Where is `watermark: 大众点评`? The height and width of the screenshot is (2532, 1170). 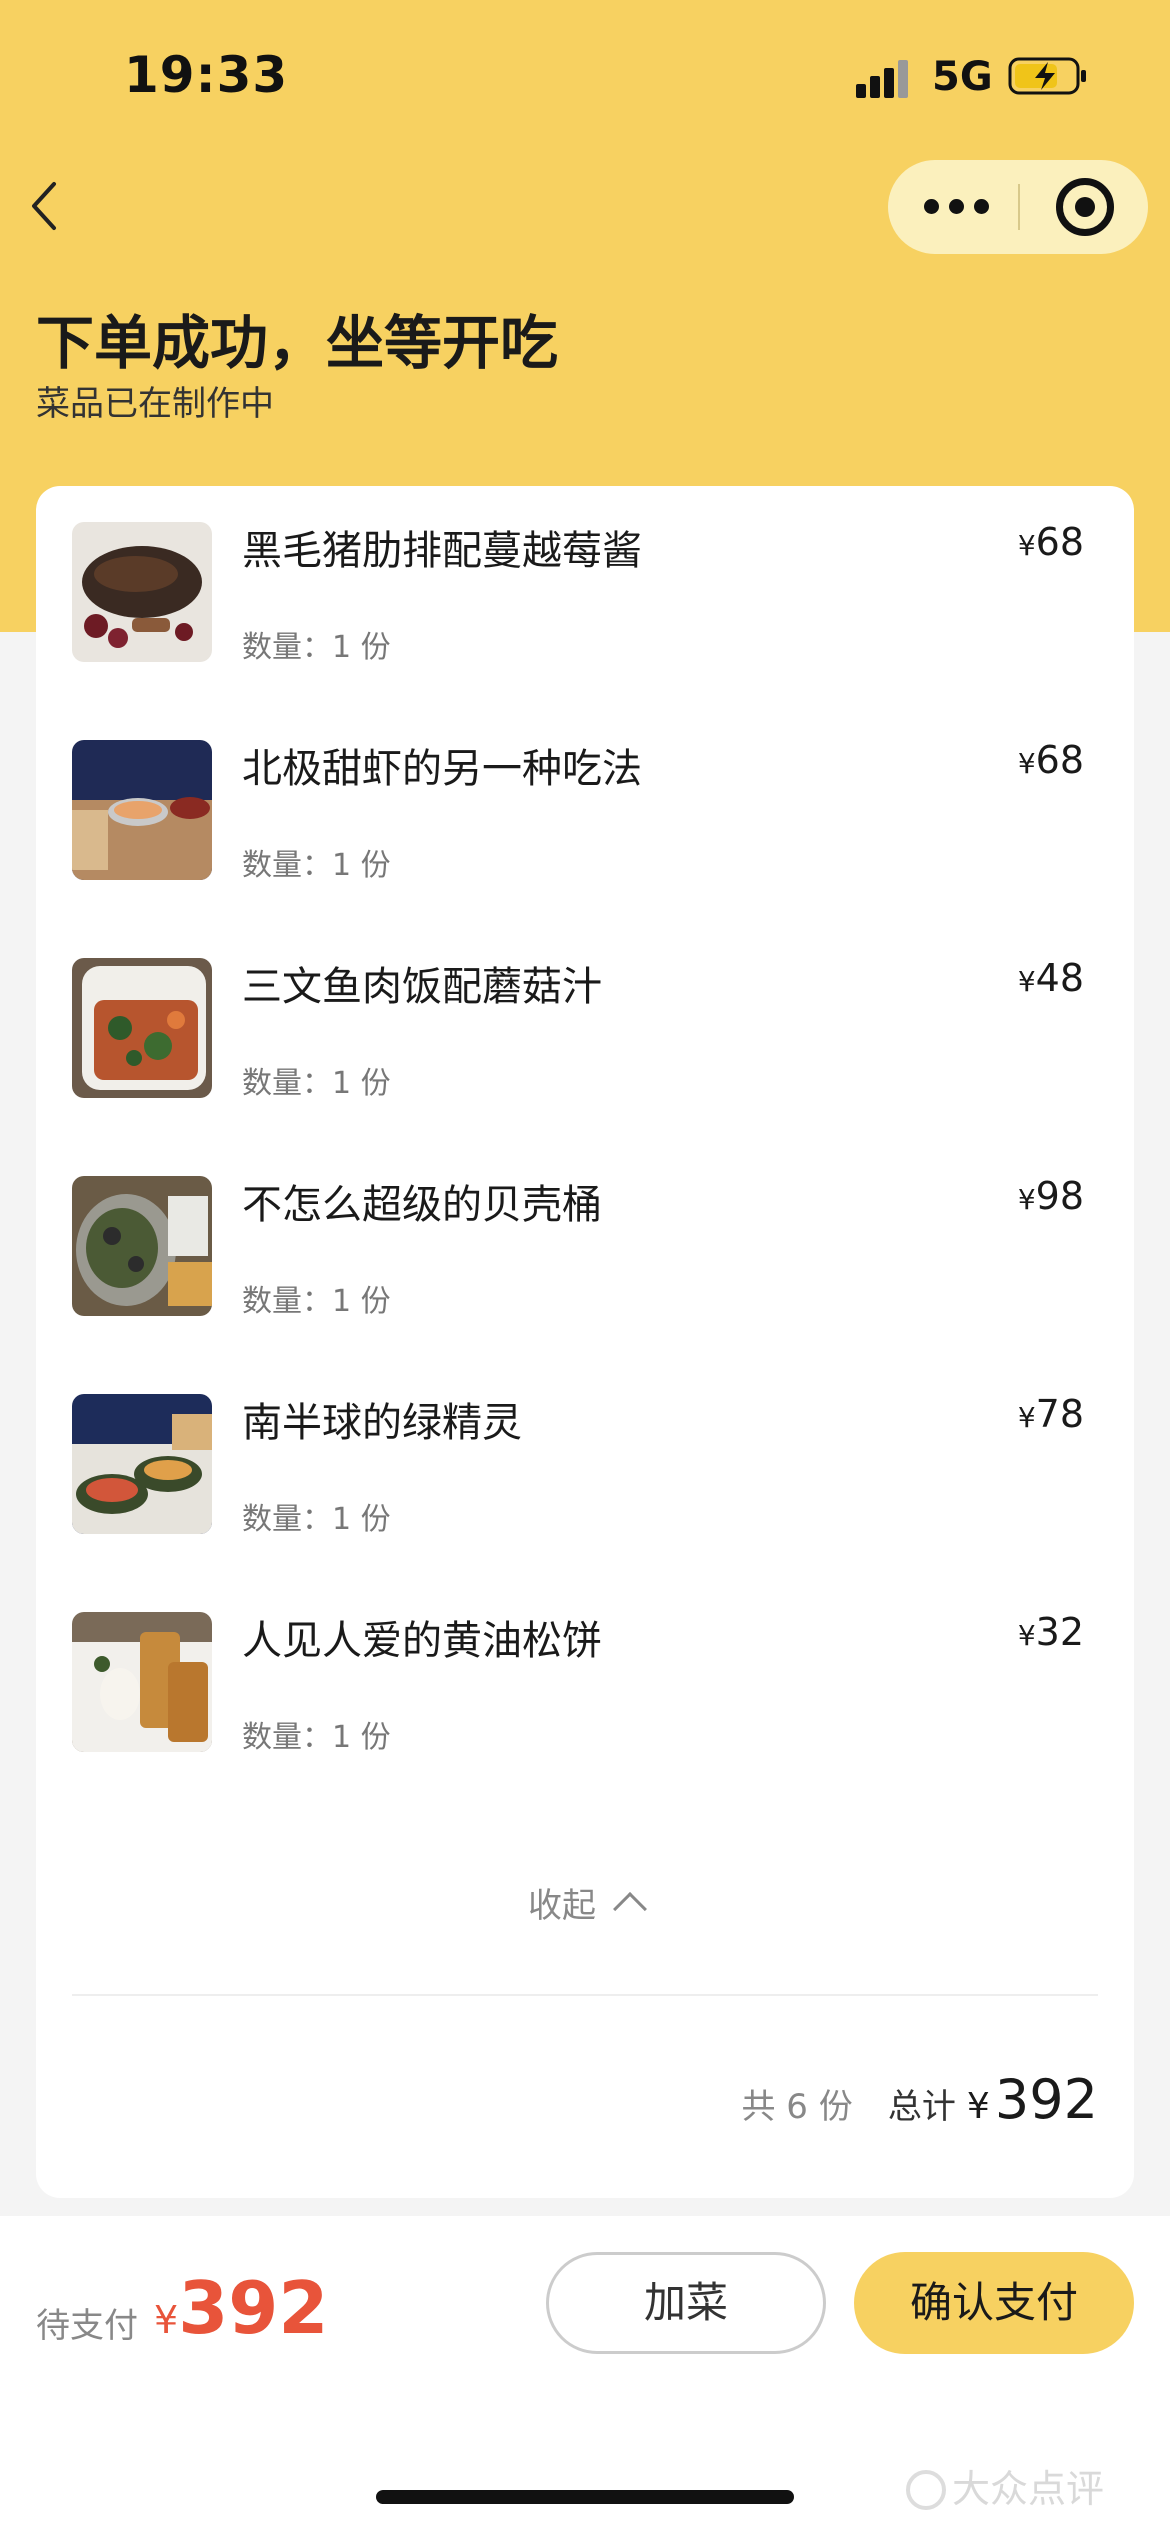
watermark: 大众点评 is located at coordinates (1005, 2485).